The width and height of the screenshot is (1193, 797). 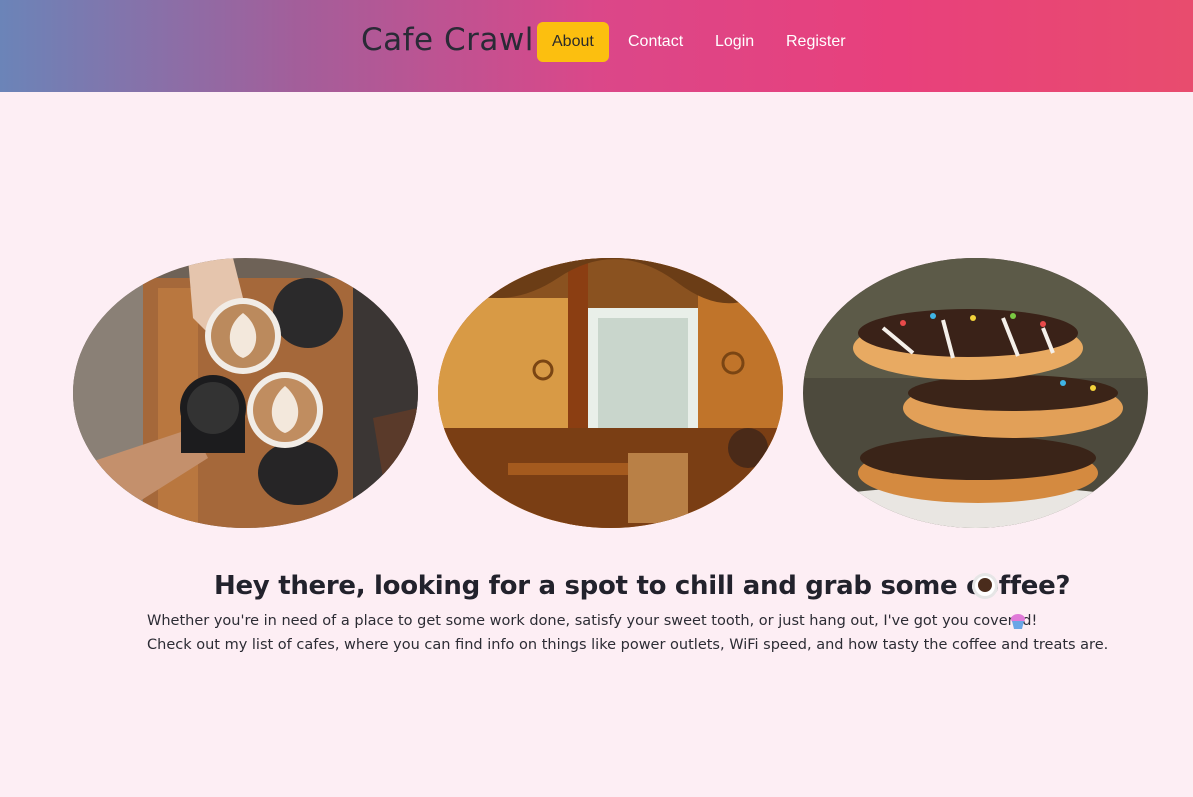 What do you see at coordinates (610, 393) in the screenshot?
I see `cafe-interior-photo` at bounding box center [610, 393].